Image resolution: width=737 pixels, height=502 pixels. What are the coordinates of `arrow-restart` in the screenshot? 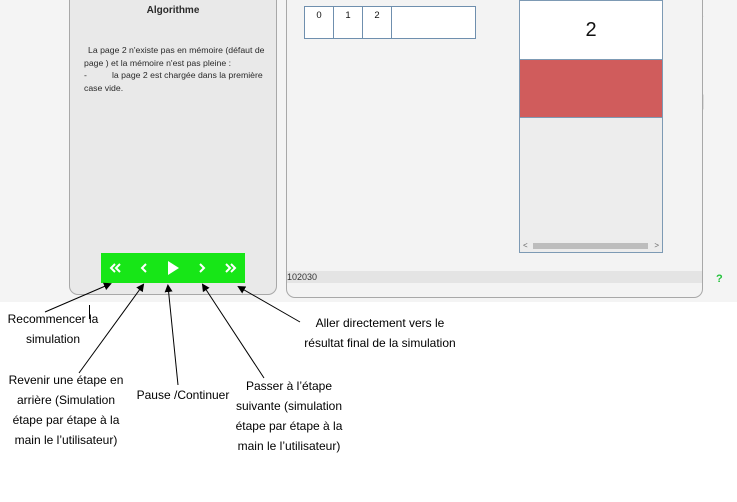 It's located at (78, 297).